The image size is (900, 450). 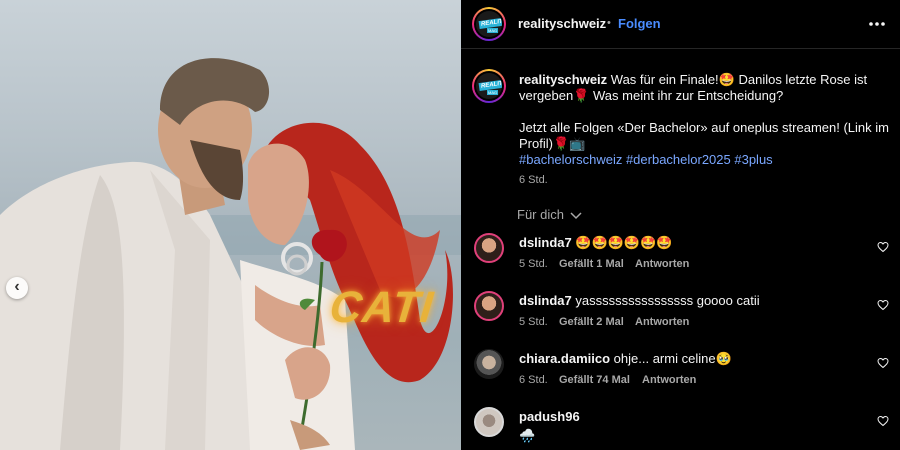 I want to click on chevron-down-icon, so click(x=576, y=215).